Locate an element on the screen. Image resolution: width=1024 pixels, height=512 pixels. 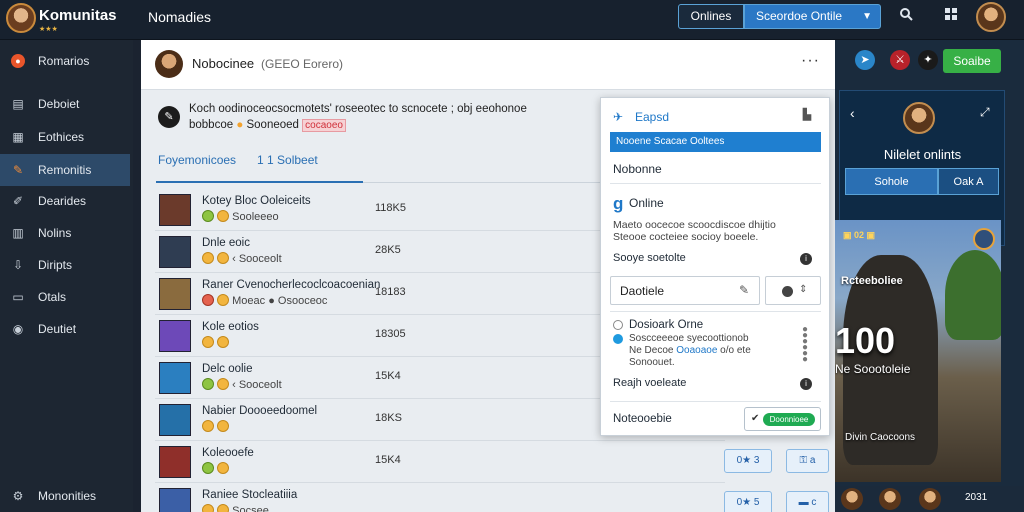
sidebar-item-pin: ✐ Dearides is located at coordinates (65, 201).